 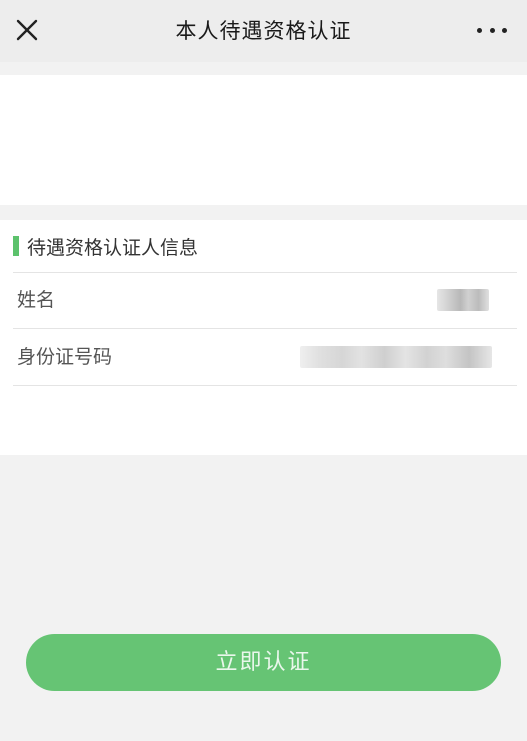 I want to click on name-label: 姓名, so click(x=36, y=300).